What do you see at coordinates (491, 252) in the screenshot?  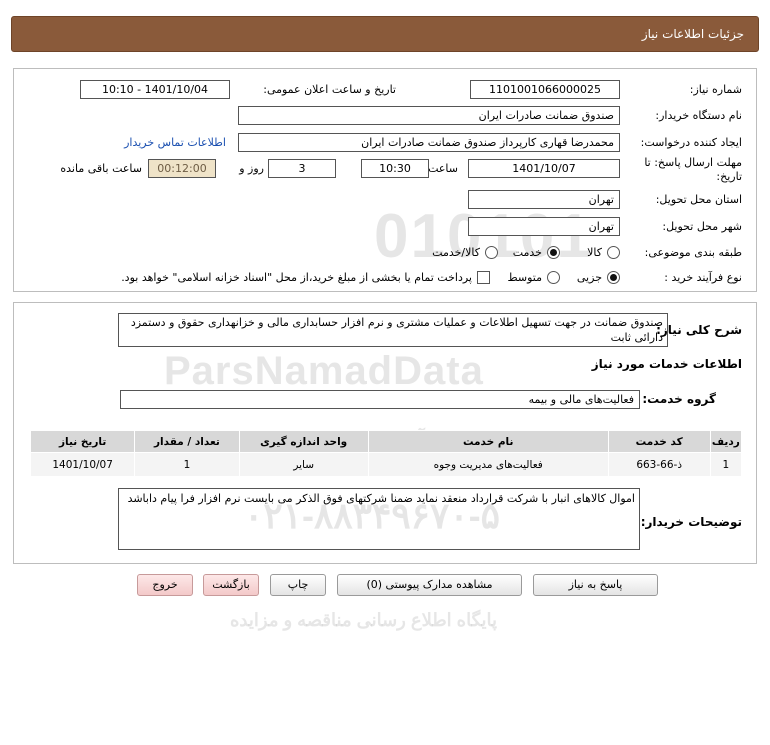 I see `category-radio-goods-service` at bounding box center [491, 252].